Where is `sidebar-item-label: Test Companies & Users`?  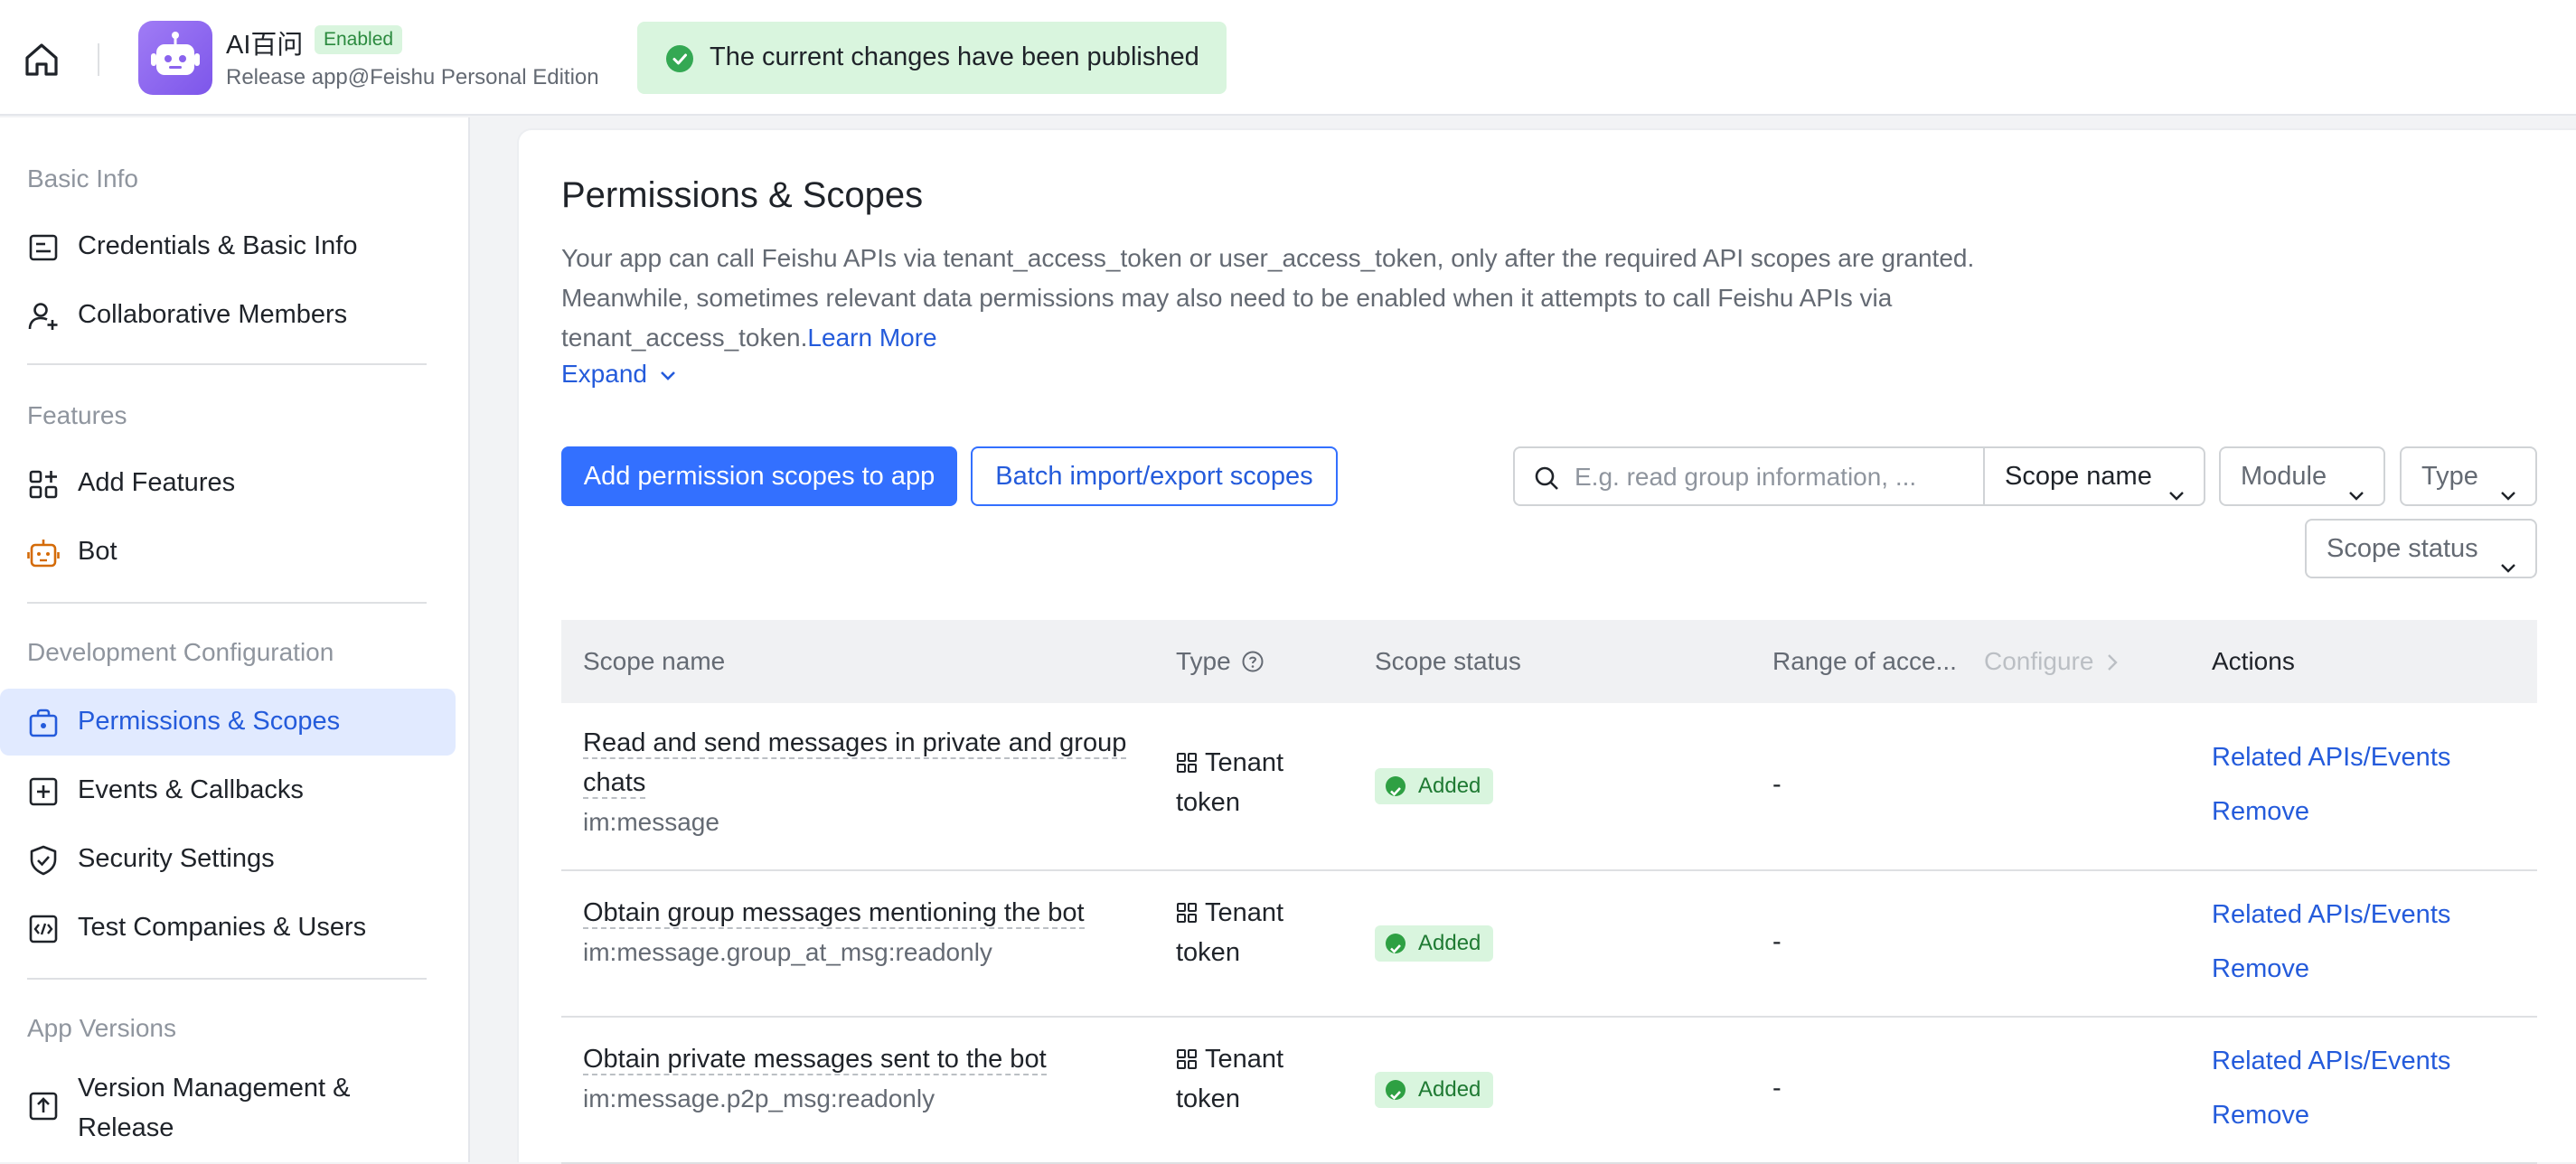 sidebar-item-label: Test Companies & Users is located at coordinates (223, 927).